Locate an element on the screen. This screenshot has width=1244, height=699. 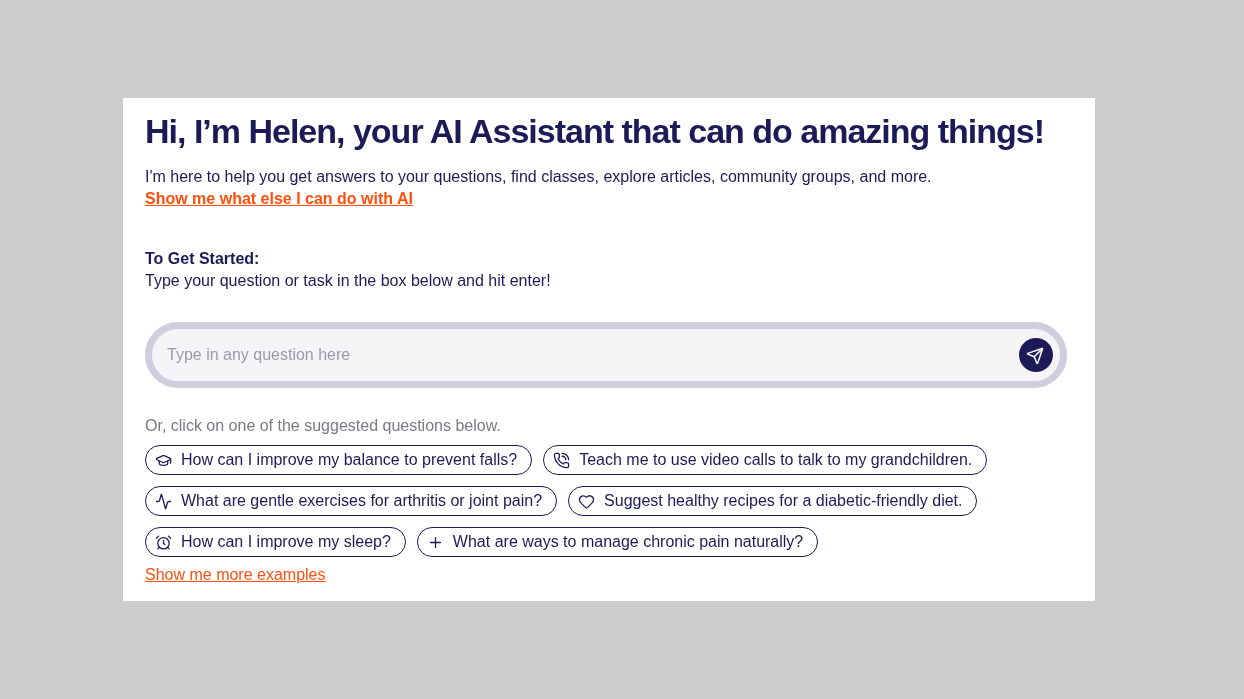
question-field: Type in any question here is located at coordinates (606, 355).